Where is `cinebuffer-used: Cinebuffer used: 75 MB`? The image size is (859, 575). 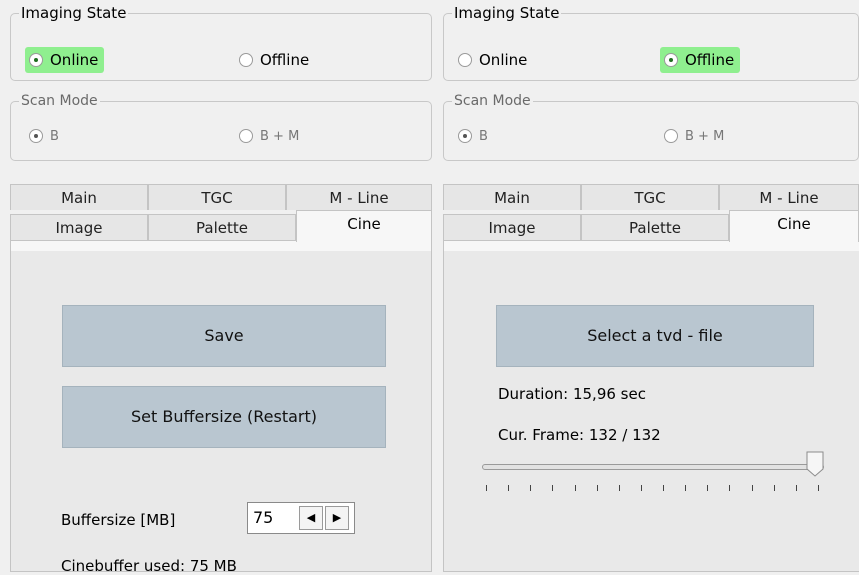 cinebuffer-used: Cinebuffer used: 75 MB is located at coordinates (149, 566).